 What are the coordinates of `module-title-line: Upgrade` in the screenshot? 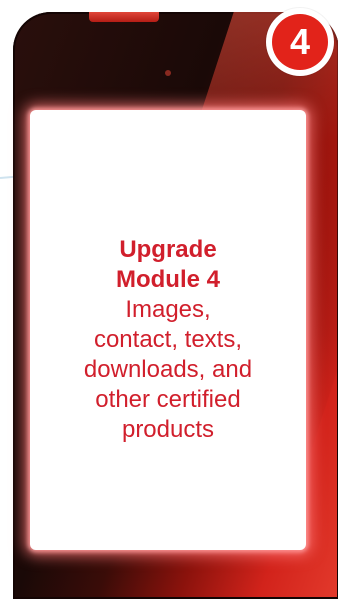 It's located at (168, 249).